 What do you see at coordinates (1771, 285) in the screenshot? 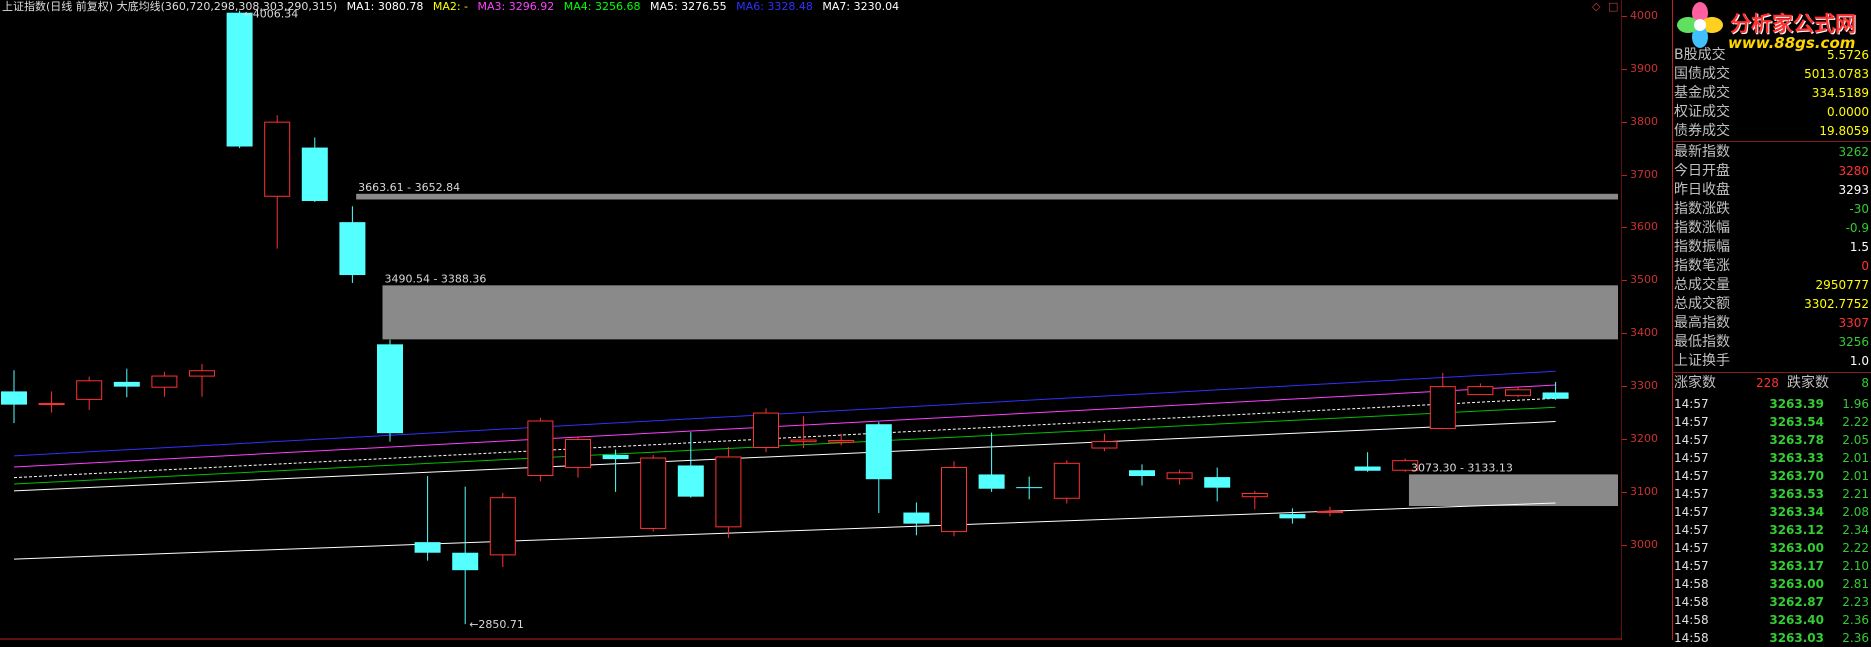
I see `quote-row: 总成交量 2950777` at bounding box center [1771, 285].